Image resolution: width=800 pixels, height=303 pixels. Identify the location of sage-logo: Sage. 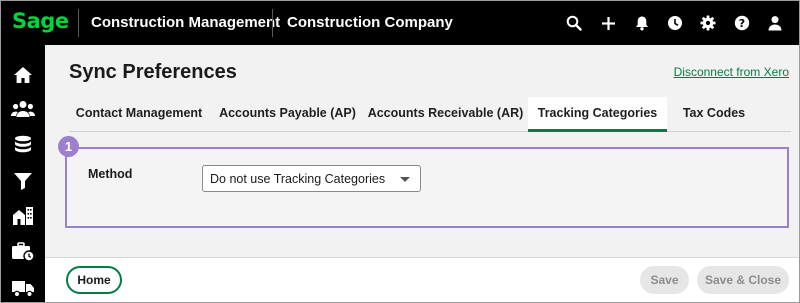
(40, 21).